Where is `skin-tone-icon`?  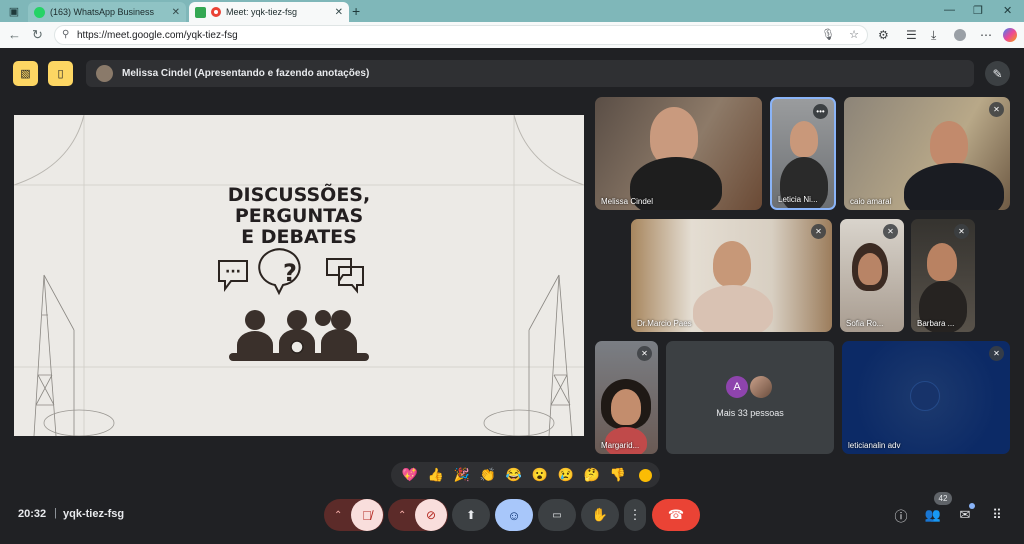 skin-tone-icon is located at coordinates (645, 475).